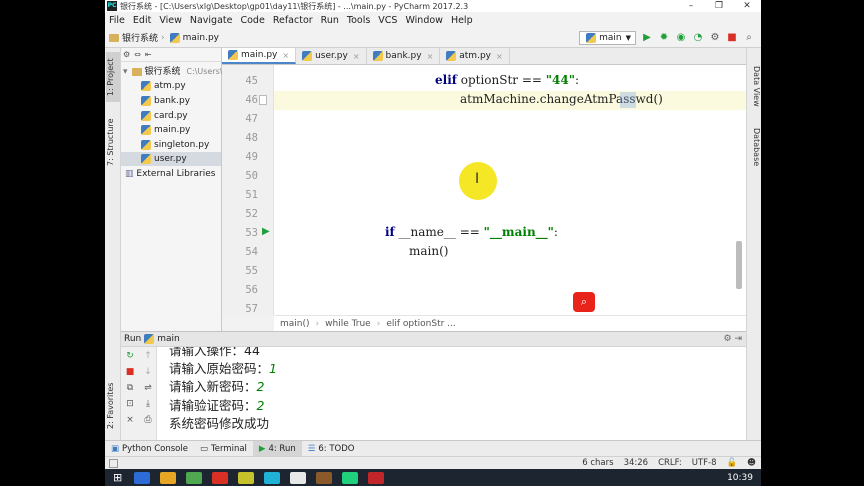 This screenshot has height=486, width=864. Describe the element at coordinates (754, 147) in the screenshot. I see `tab-database: Database` at that location.